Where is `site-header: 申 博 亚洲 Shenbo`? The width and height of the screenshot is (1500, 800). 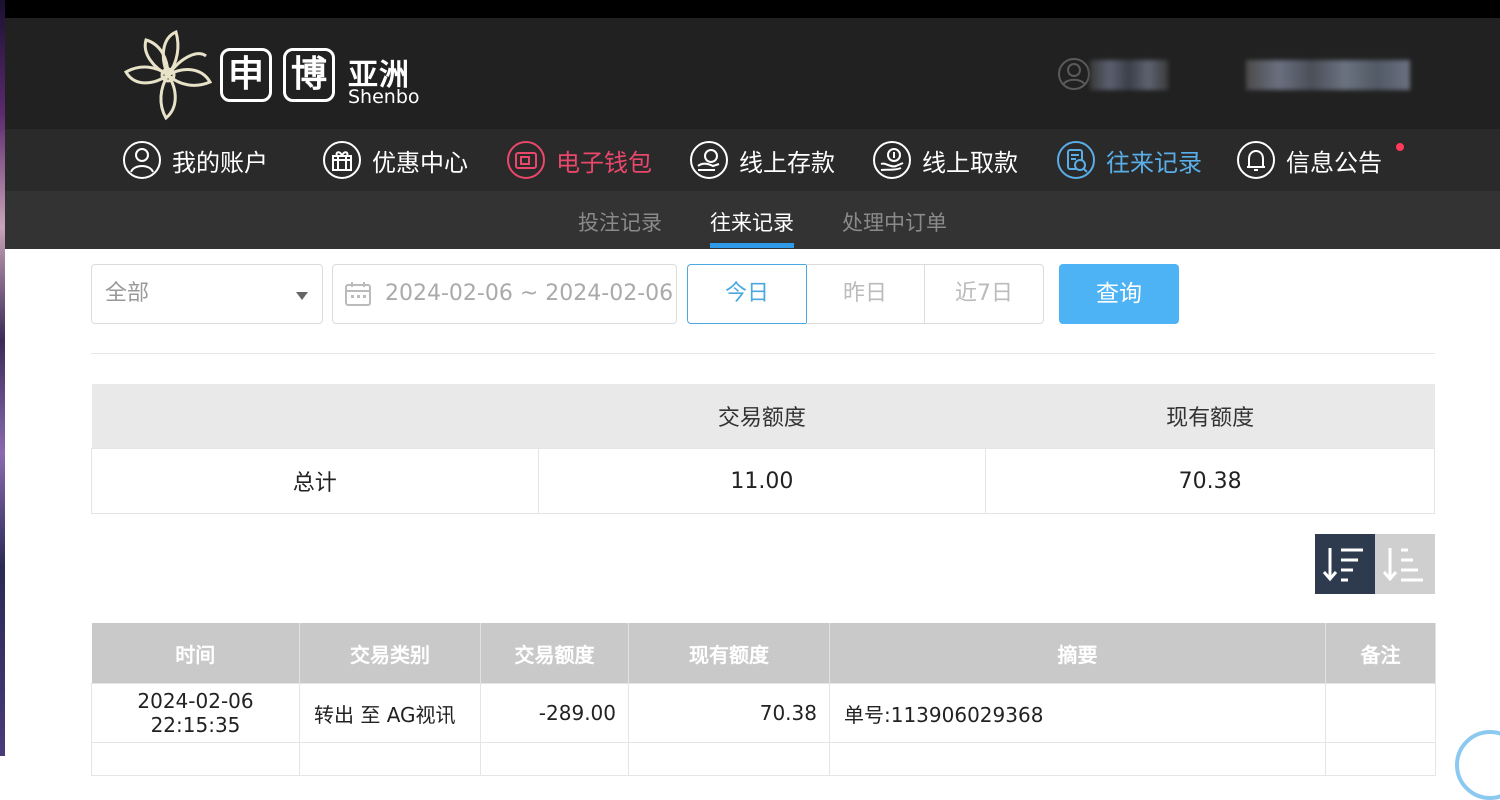
site-header: 申 博 亚洲 Shenbo is located at coordinates (750, 73).